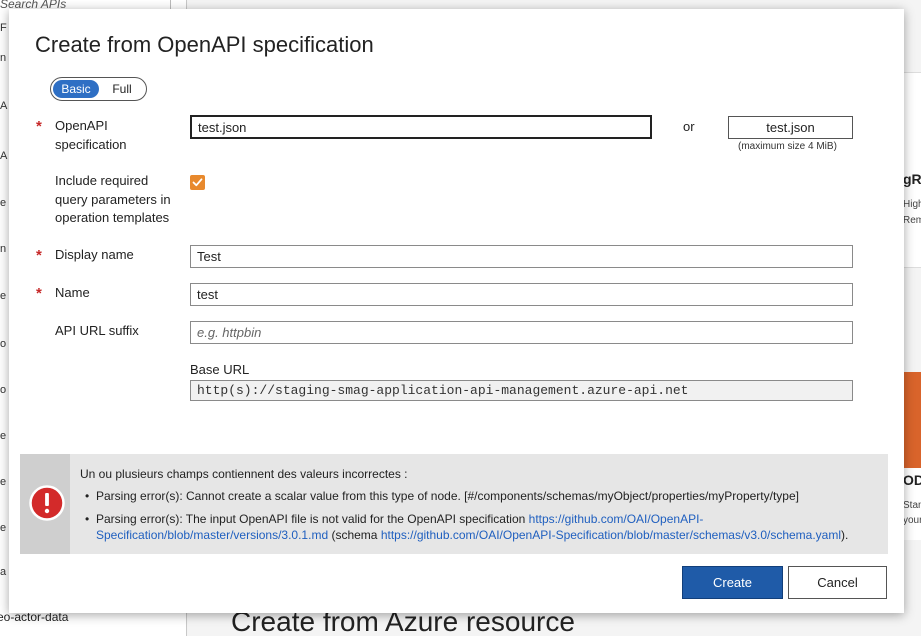 Image resolution: width=921 pixels, height=636 pixels. Describe the element at coordinates (912, 204) in the screenshot. I see `card-text: High` at that location.